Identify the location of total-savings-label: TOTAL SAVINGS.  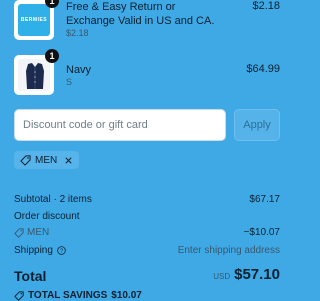
(68, 295).